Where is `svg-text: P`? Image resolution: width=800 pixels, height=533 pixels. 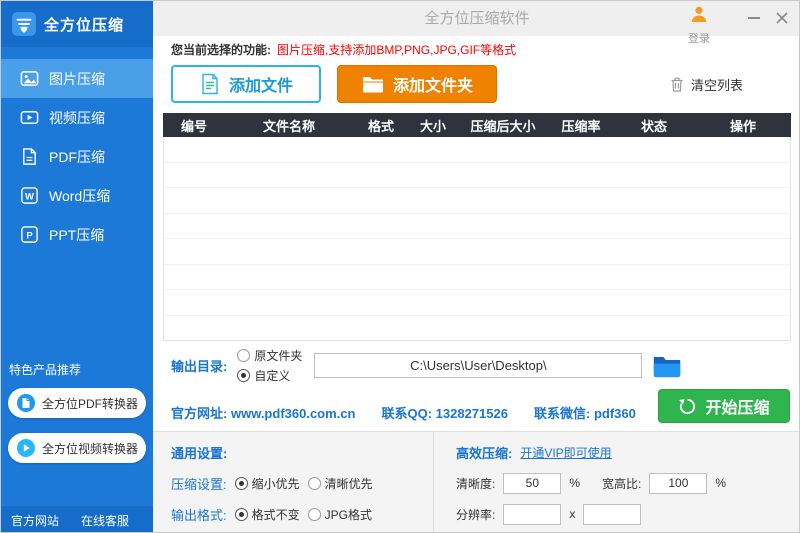
svg-text: P is located at coordinates (29, 235).